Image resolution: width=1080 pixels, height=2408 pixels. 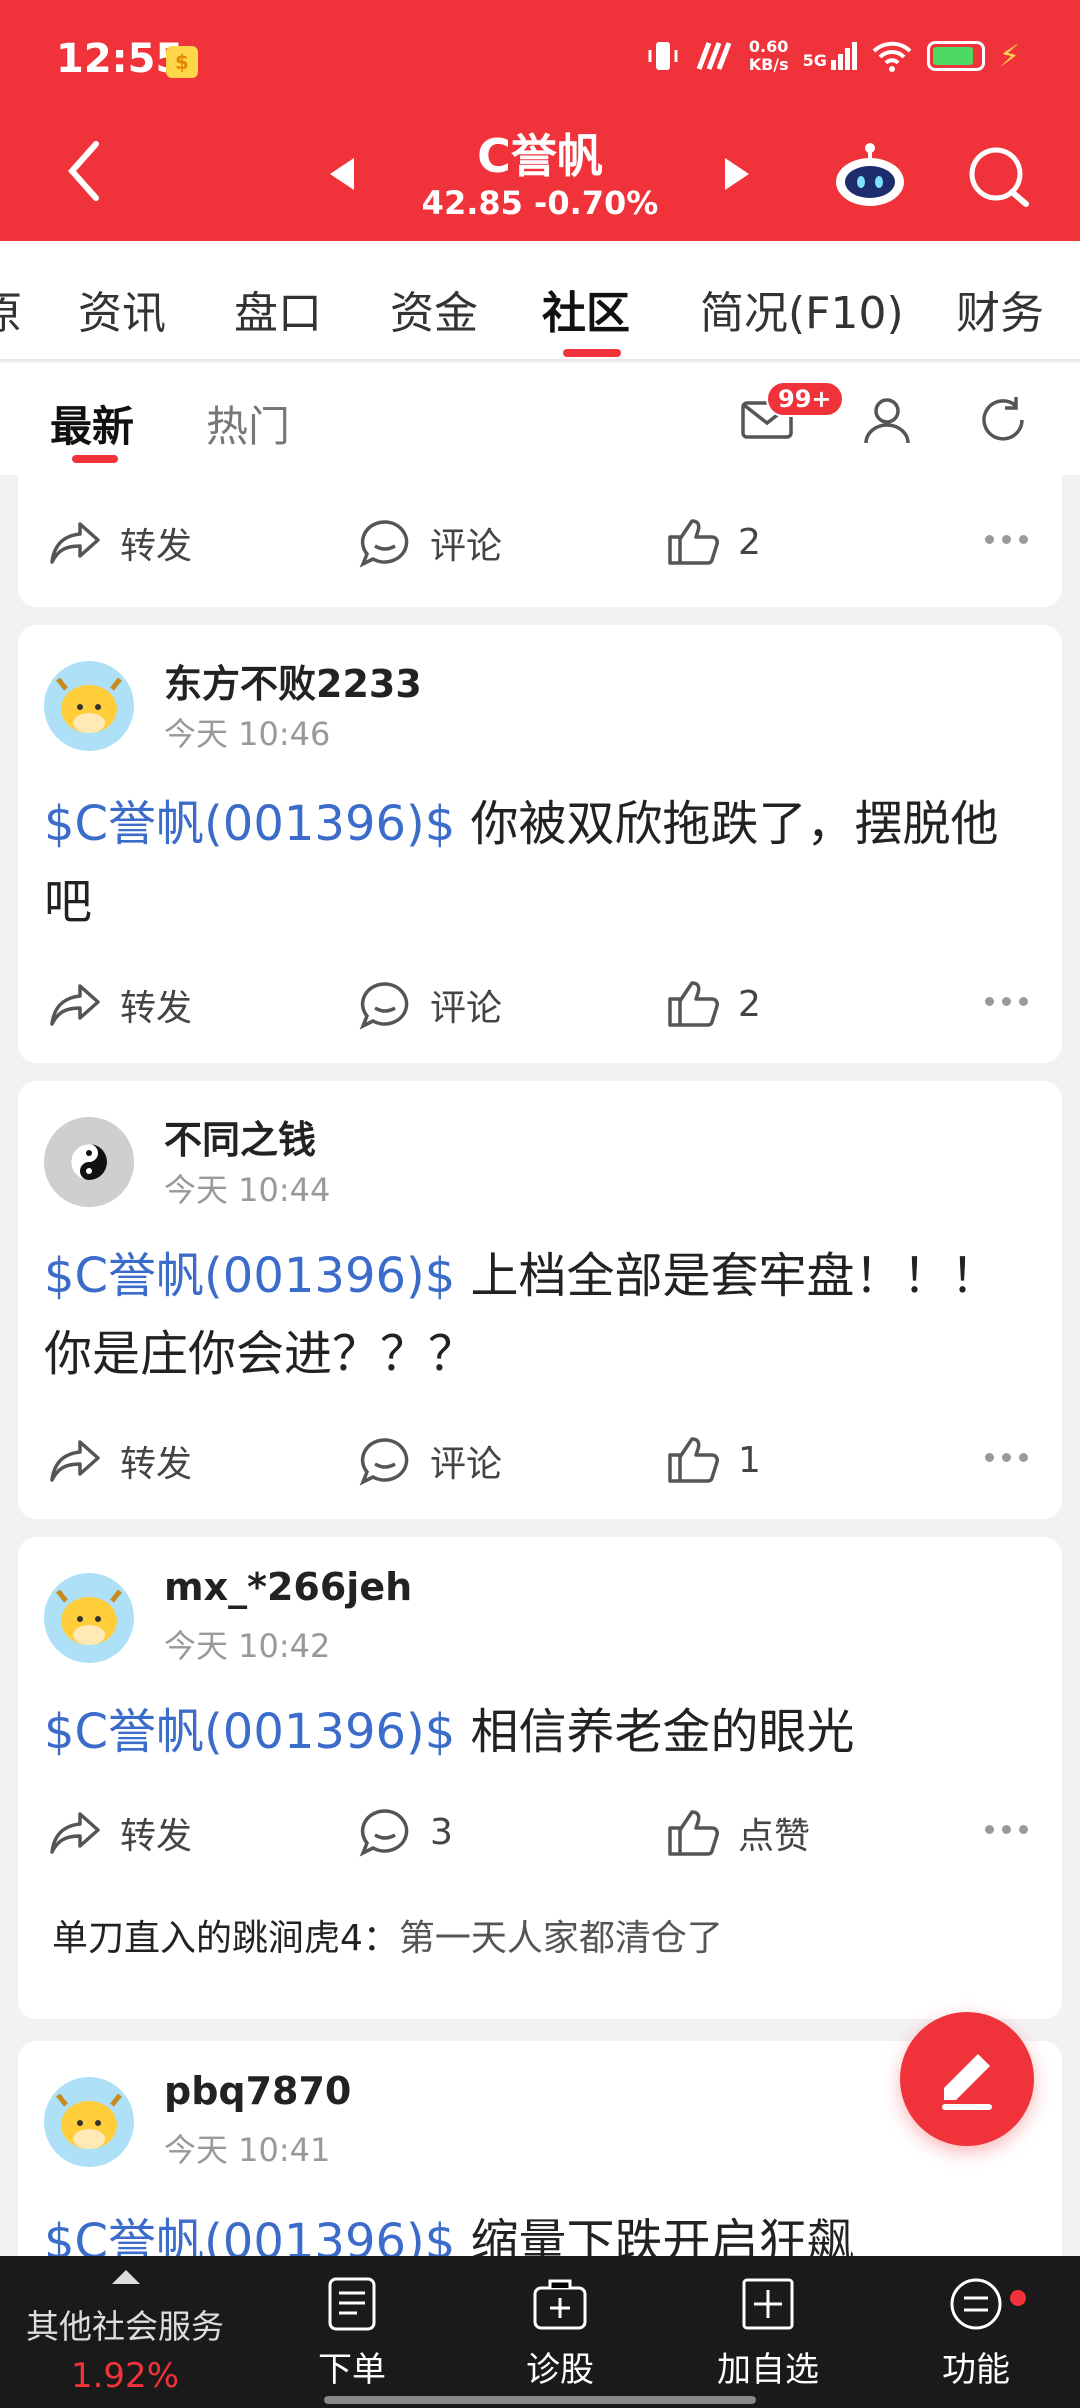 I want to click on post-actions: 转发 评论 1, so click(x=540, y=1460).